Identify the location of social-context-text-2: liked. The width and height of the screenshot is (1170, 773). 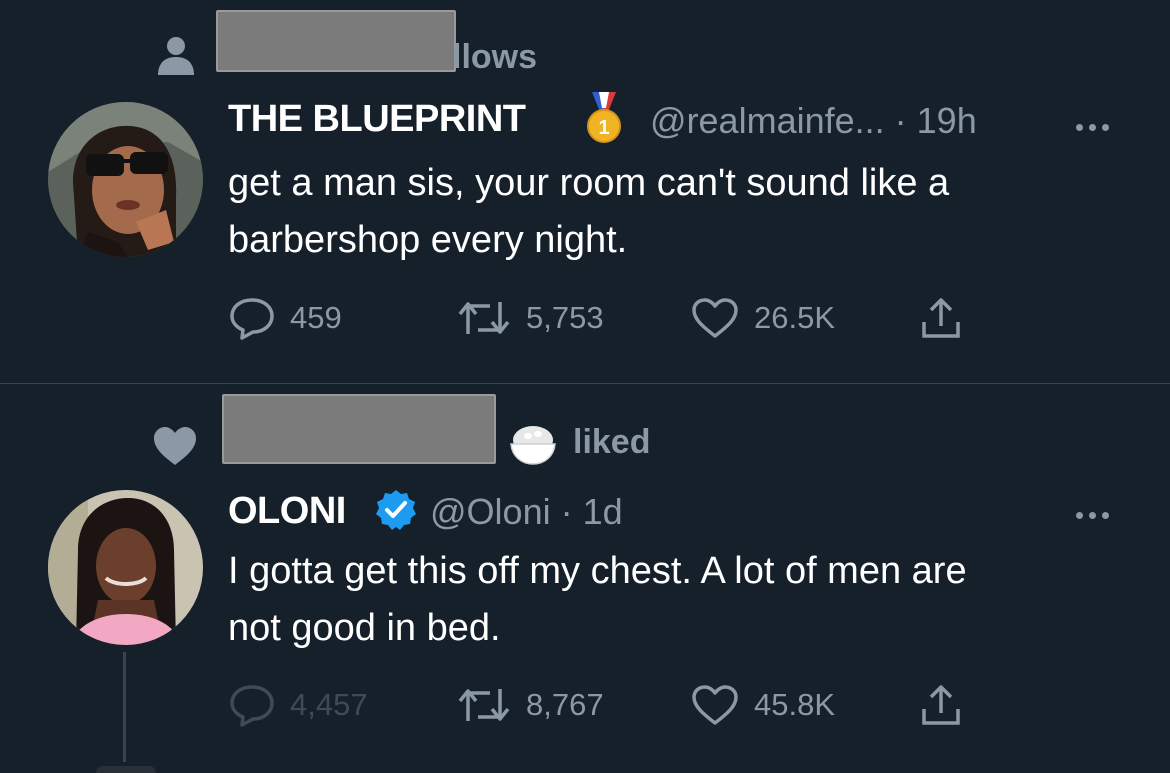
(612, 442).